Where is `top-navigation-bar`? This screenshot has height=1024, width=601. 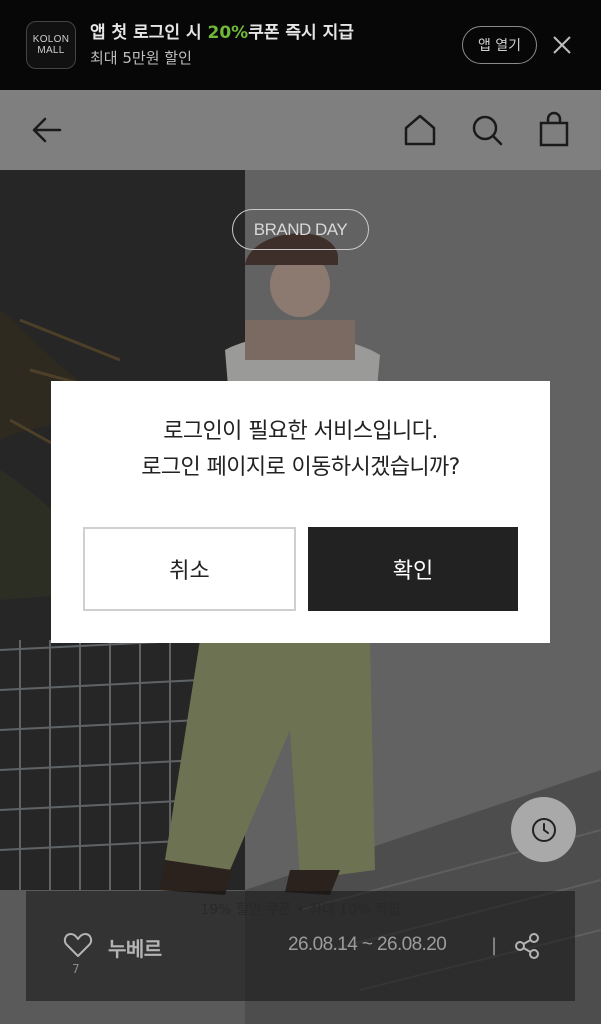 top-navigation-bar is located at coordinates (300, 130).